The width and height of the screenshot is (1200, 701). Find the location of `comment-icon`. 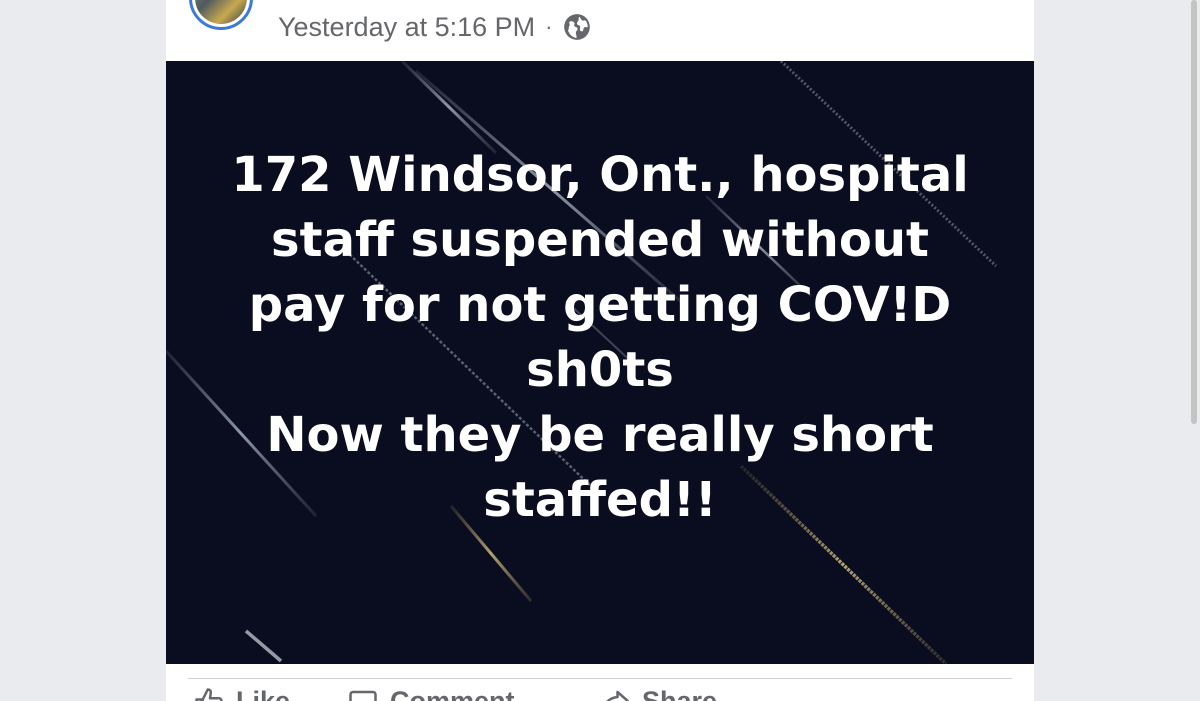

comment-icon is located at coordinates (363, 695).